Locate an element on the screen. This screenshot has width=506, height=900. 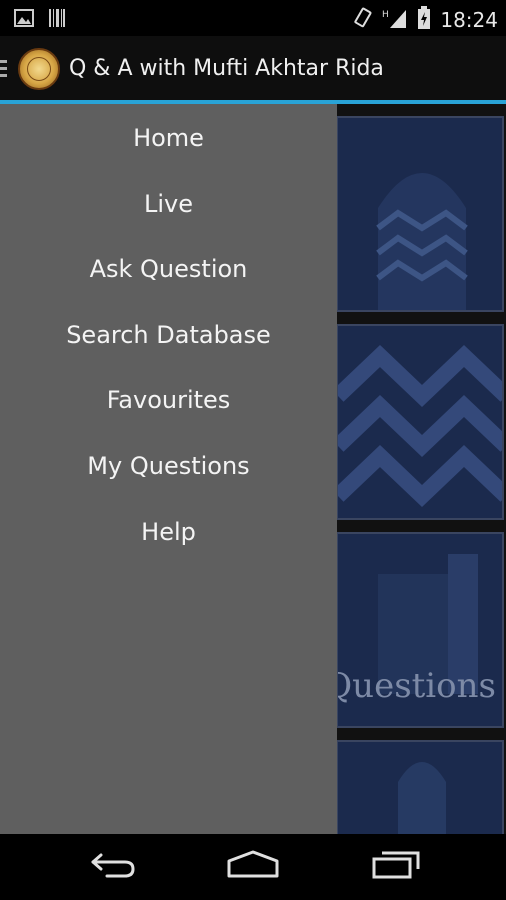
rotation-lock-icon is located at coordinates (362, 20).